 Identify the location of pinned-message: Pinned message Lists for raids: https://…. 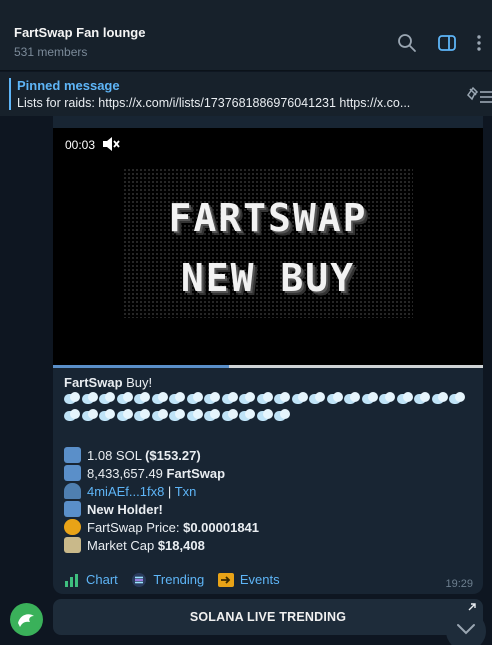
(246, 94).